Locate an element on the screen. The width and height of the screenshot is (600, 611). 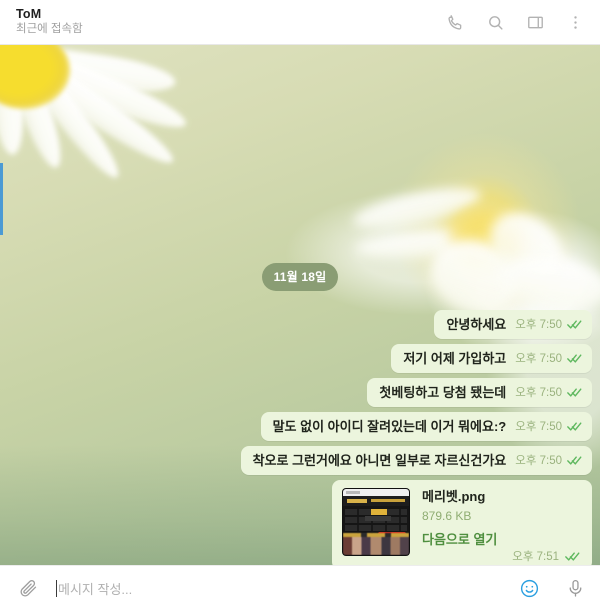
message-text: 안녕하세요 is located at coordinates (476, 324).